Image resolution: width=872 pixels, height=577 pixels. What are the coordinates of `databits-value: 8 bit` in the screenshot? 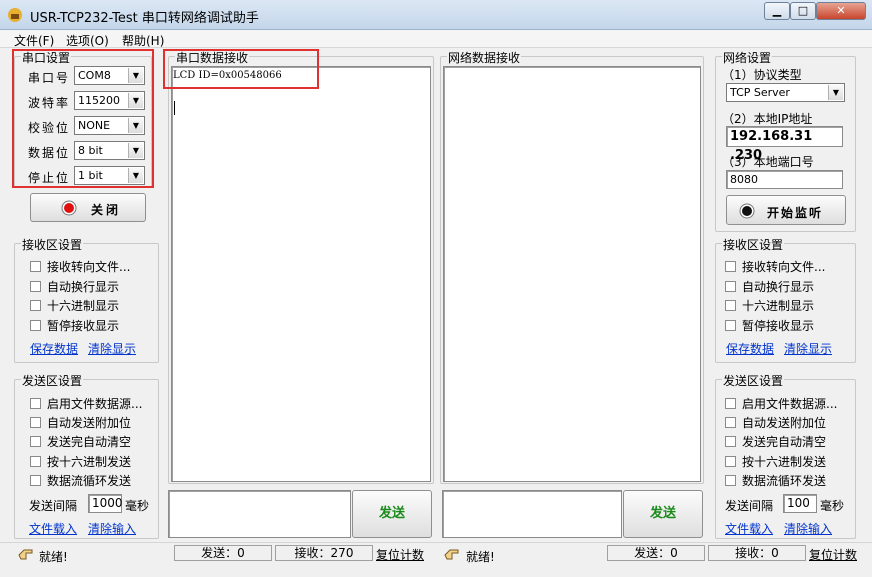 It's located at (90, 150).